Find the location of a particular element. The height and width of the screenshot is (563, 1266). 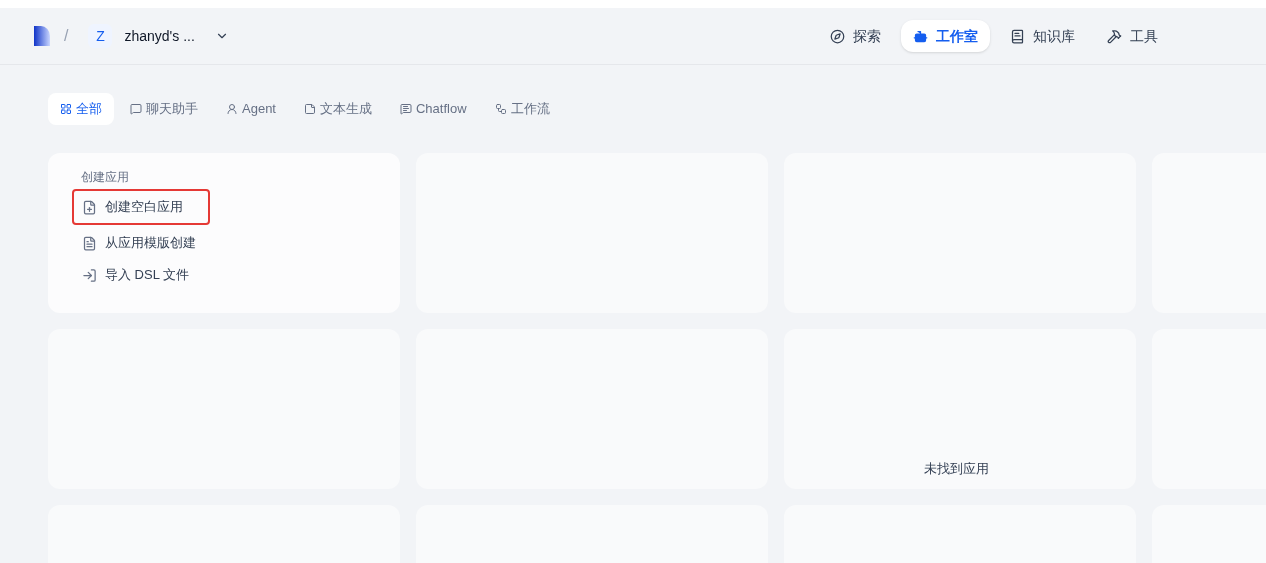

grid-icon is located at coordinates (66, 109).